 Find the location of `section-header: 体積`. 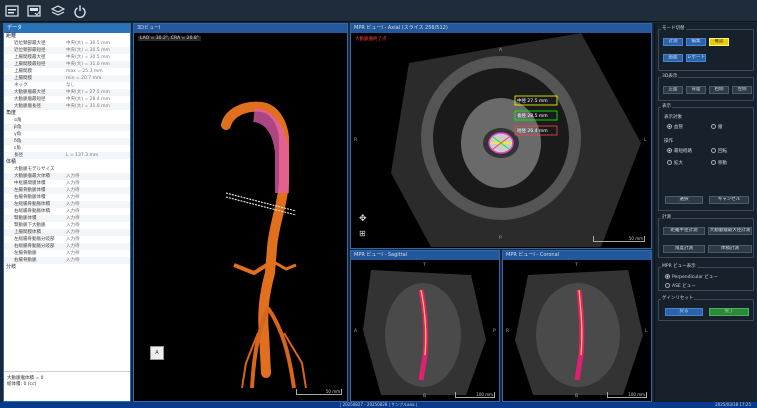

section-header: 体積 is located at coordinates (67, 162).